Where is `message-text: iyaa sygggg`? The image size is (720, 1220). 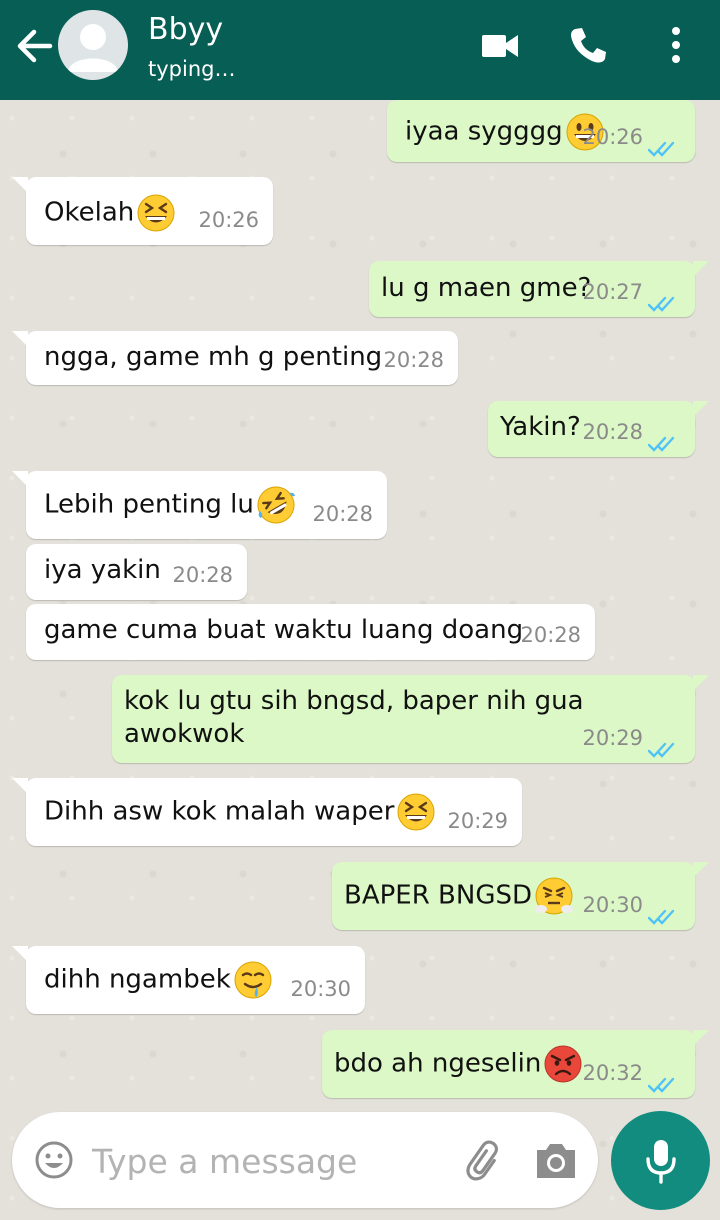 message-text: iyaa sygggg is located at coordinates (484, 131).